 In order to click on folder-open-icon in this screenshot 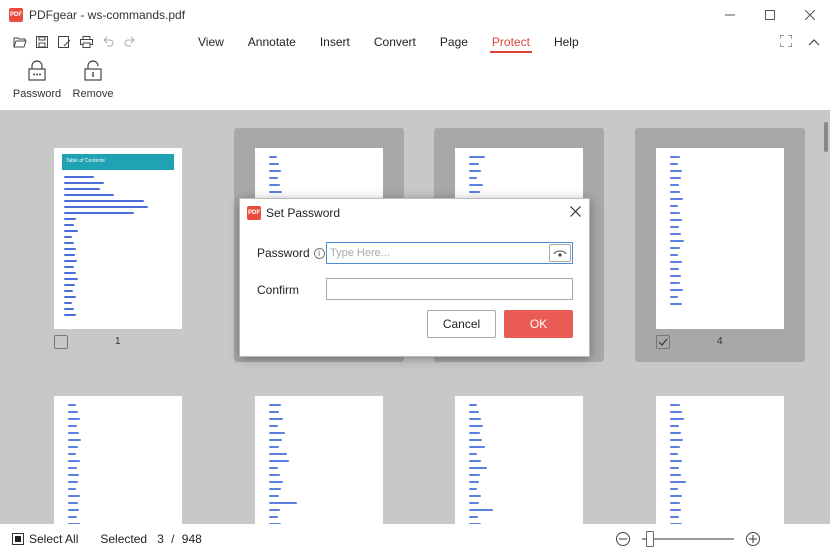, I will do `click(20, 42)`.